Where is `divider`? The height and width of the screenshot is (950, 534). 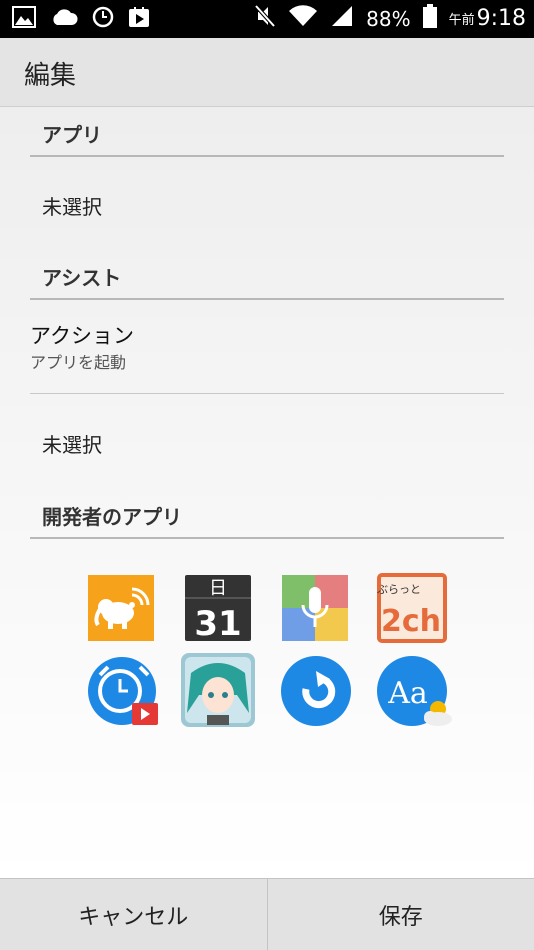
divider is located at coordinates (267, 393).